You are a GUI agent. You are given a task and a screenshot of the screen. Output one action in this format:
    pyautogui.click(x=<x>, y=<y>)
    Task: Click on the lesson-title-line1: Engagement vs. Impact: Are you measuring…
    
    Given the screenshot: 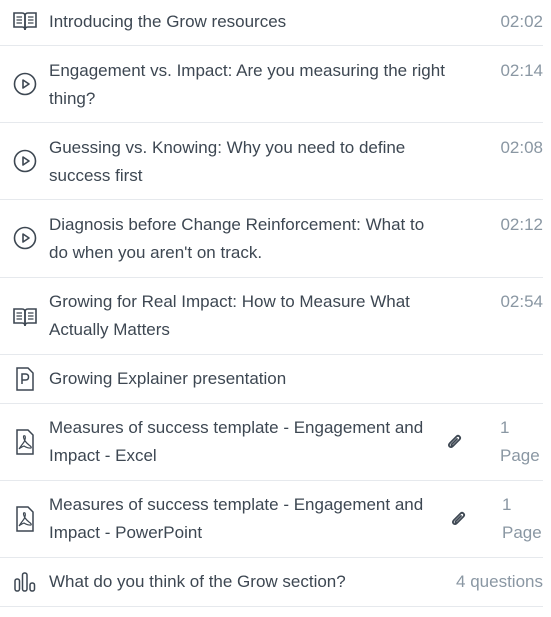 What is the action you would take?
    pyautogui.click(x=247, y=70)
    